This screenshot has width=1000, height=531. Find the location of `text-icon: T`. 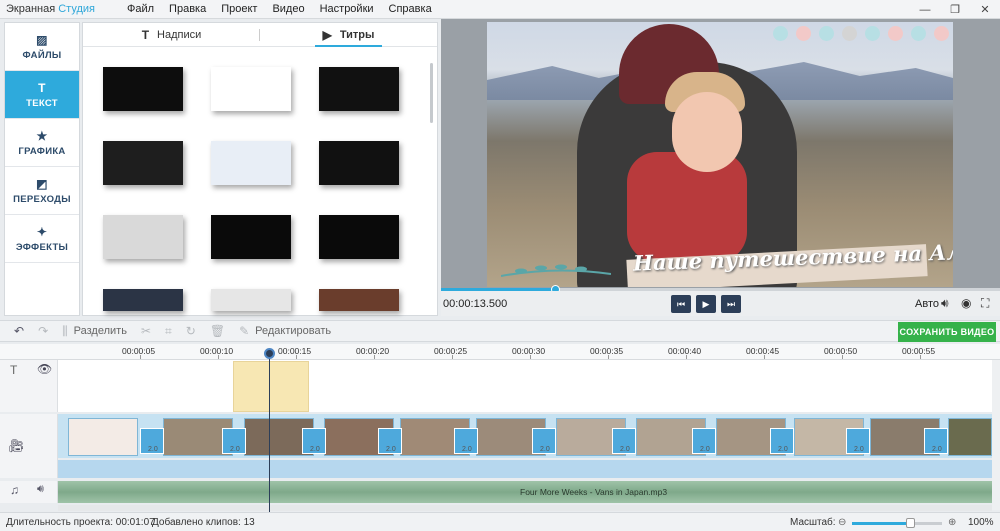

text-icon: T is located at coordinates (145, 34).